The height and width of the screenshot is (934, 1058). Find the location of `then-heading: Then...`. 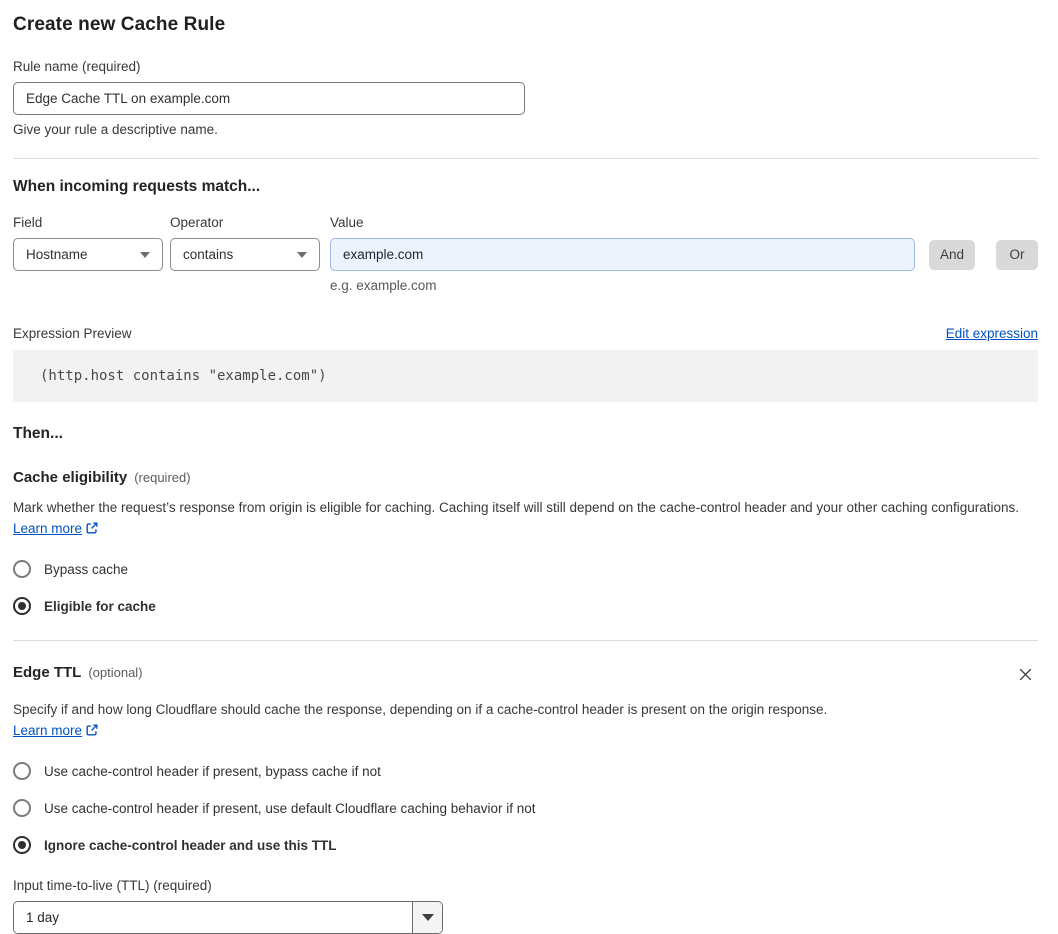

then-heading: Then... is located at coordinates (38, 433).